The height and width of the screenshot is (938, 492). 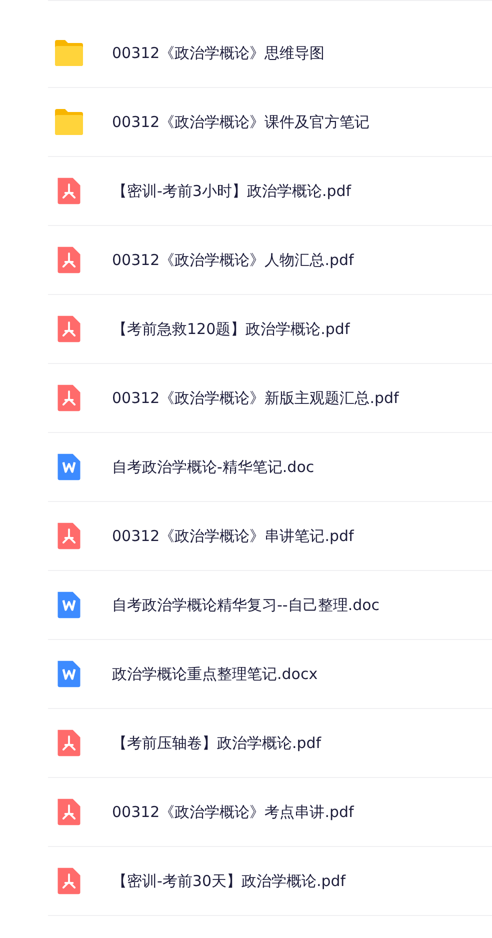 I want to click on file-row: 00312《政治学概论》课件及官方笔记, so click(x=270, y=122).